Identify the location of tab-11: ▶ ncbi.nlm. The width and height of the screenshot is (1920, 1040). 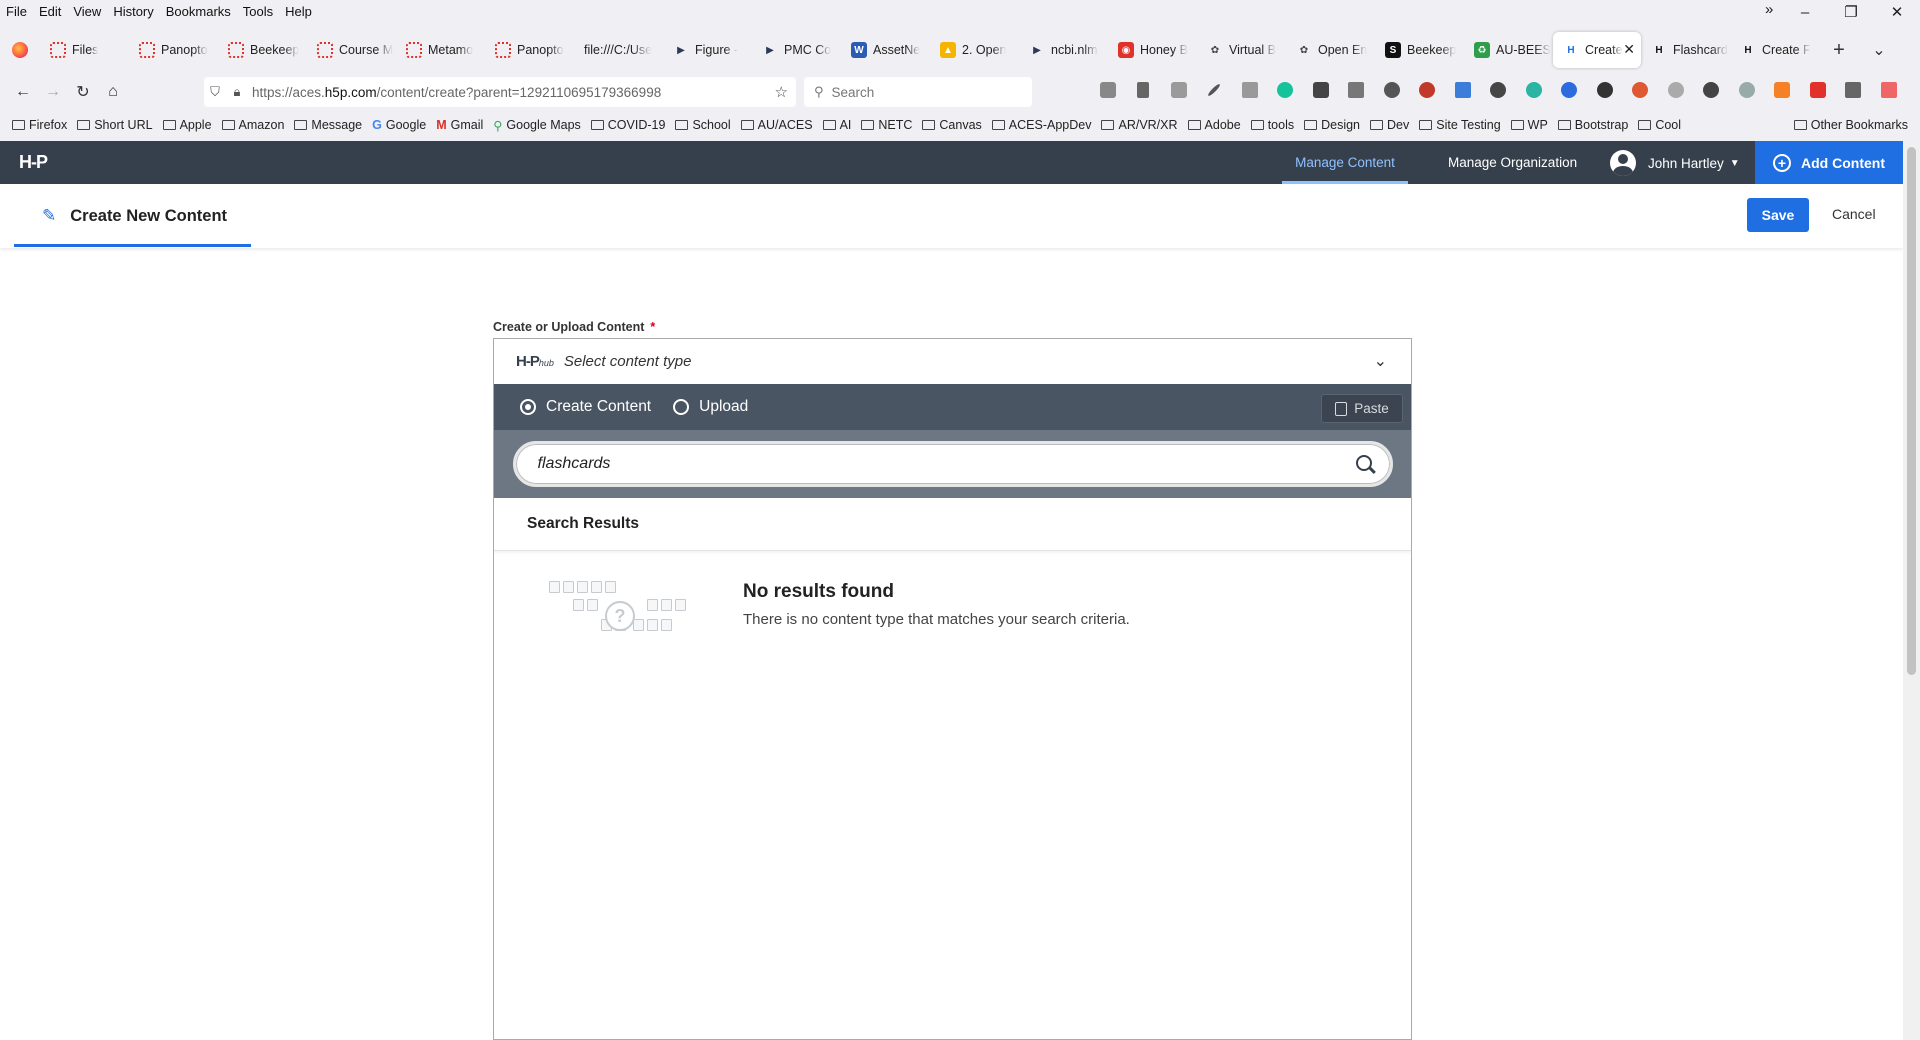
(1063, 50).